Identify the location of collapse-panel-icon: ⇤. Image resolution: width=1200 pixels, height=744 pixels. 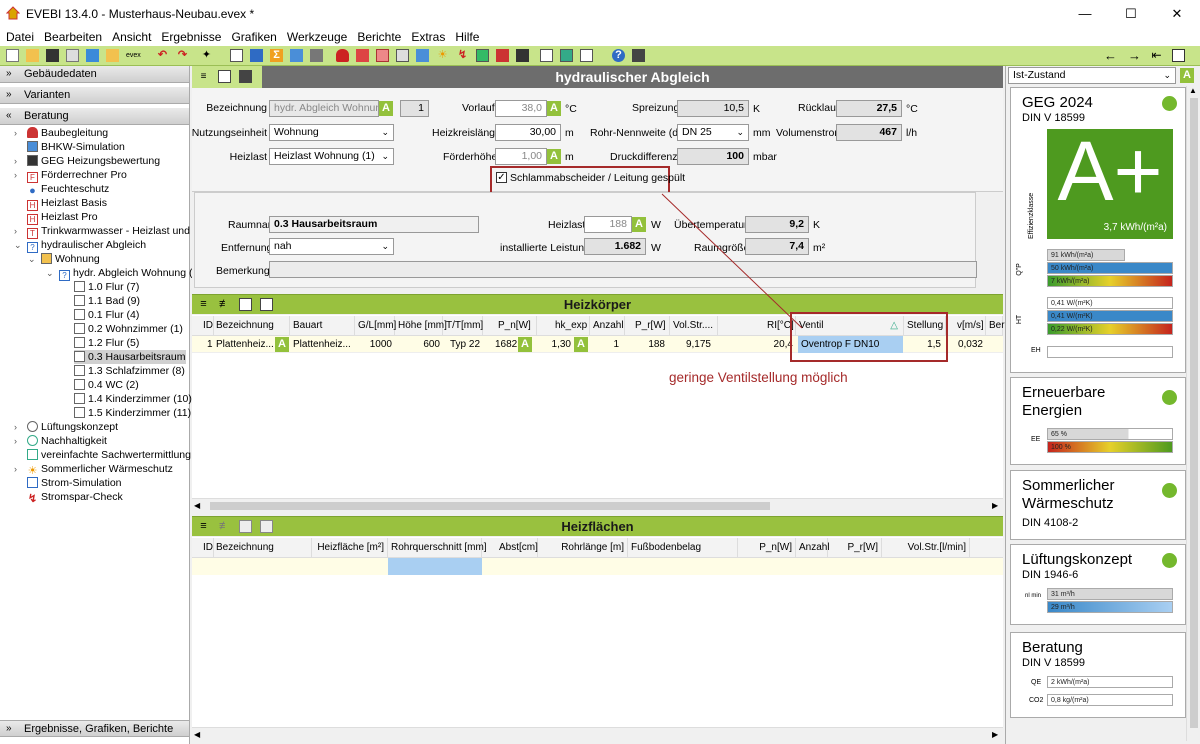
(1156, 55).